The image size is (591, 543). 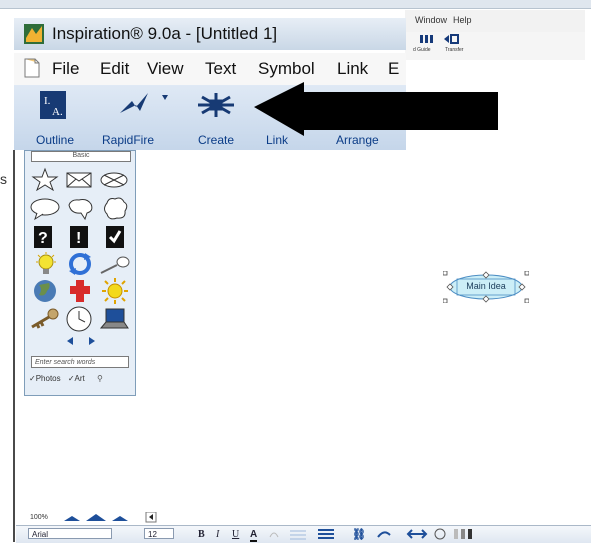 I want to click on zoom-bar: 100%, so click(x=180, y=517).